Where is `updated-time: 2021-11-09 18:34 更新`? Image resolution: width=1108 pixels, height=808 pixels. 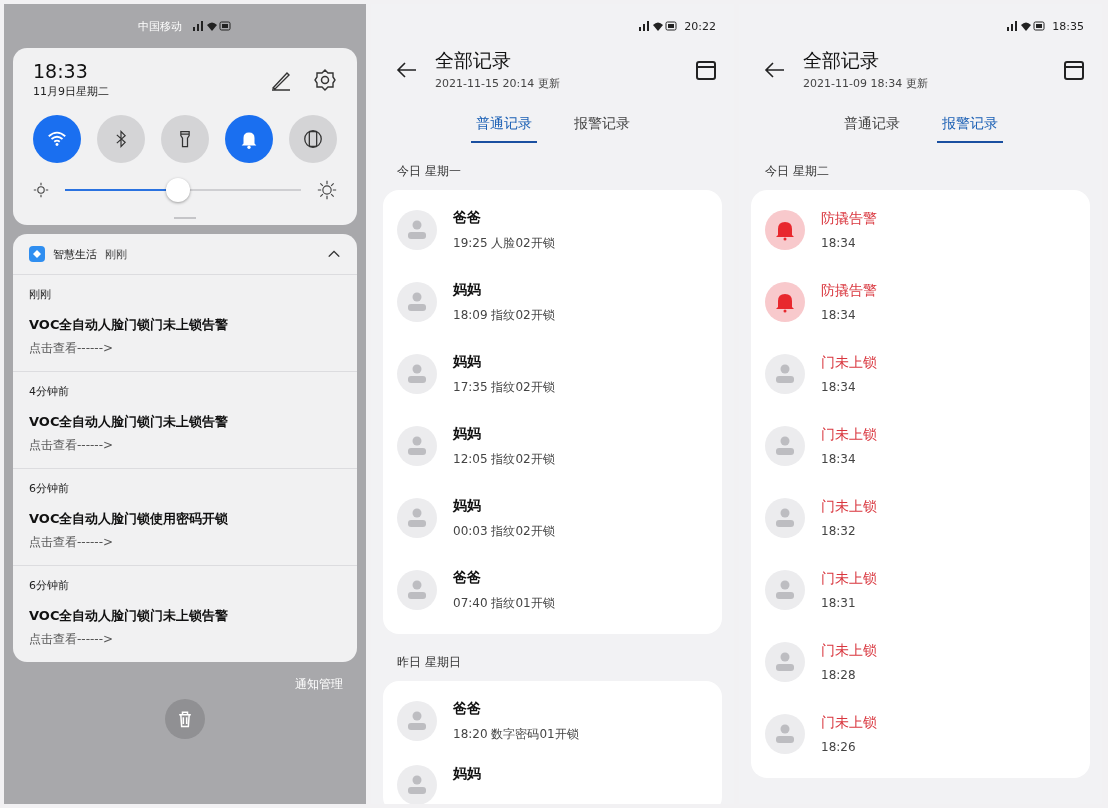
updated-time: 2021-11-09 18:34 更新 is located at coordinates (866, 83).